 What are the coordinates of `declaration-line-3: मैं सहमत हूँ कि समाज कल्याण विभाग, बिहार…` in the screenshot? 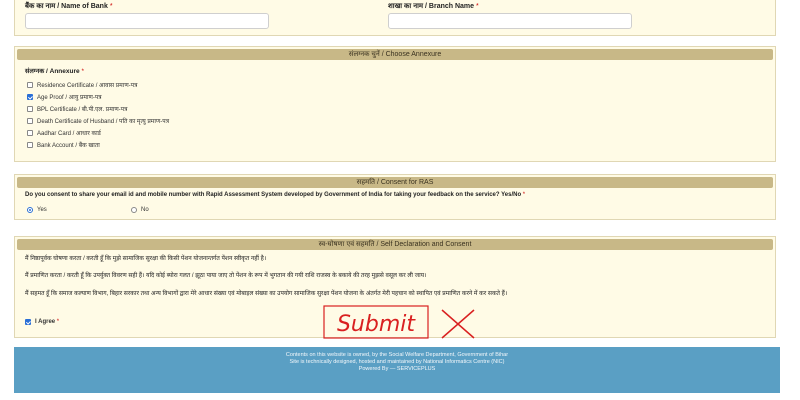 It's located at (266, 294).